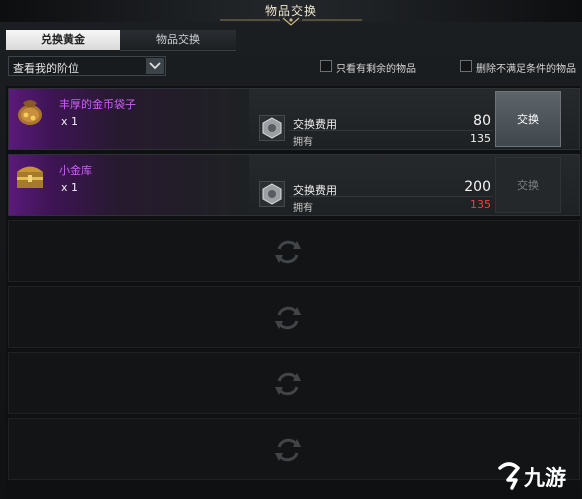 Image resolution: width=582 pixels, height=499 pixels. I want to click on watermark: 九游, so click(536, 476).